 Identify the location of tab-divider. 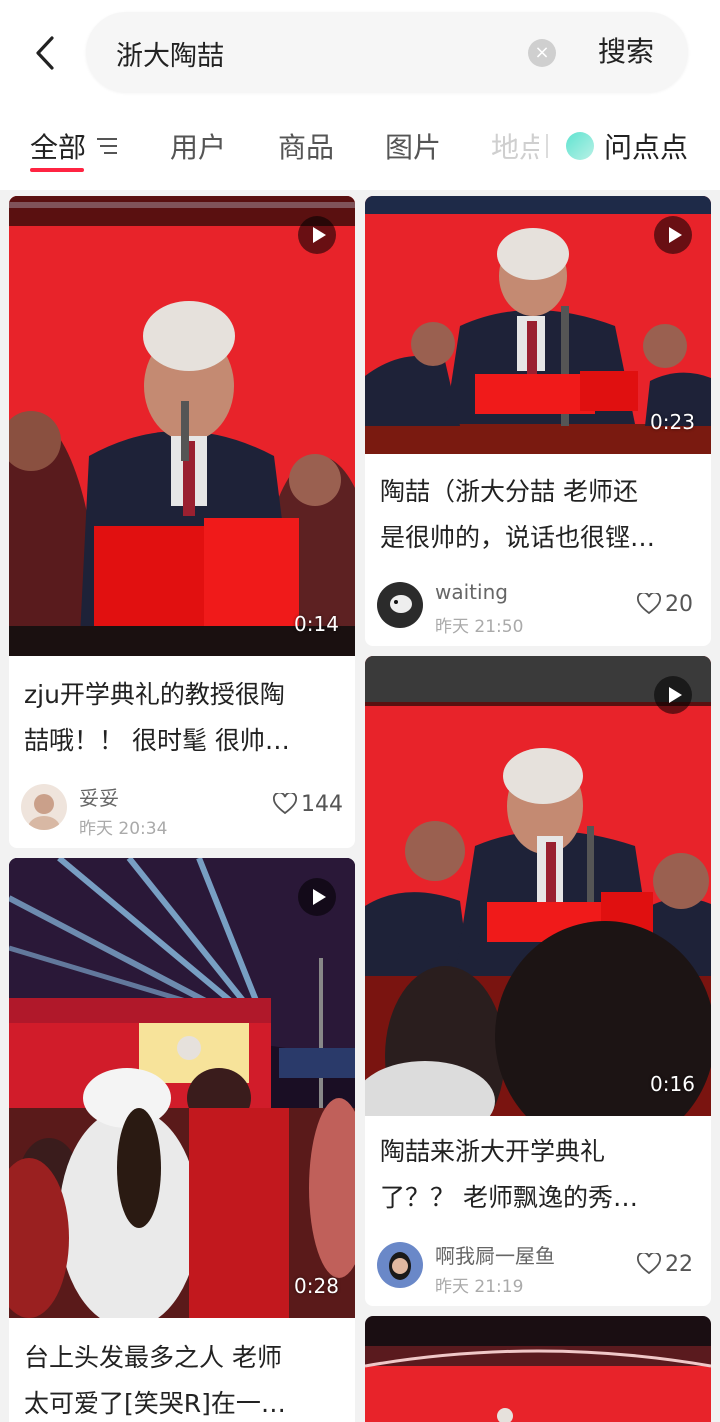
(547, 146).